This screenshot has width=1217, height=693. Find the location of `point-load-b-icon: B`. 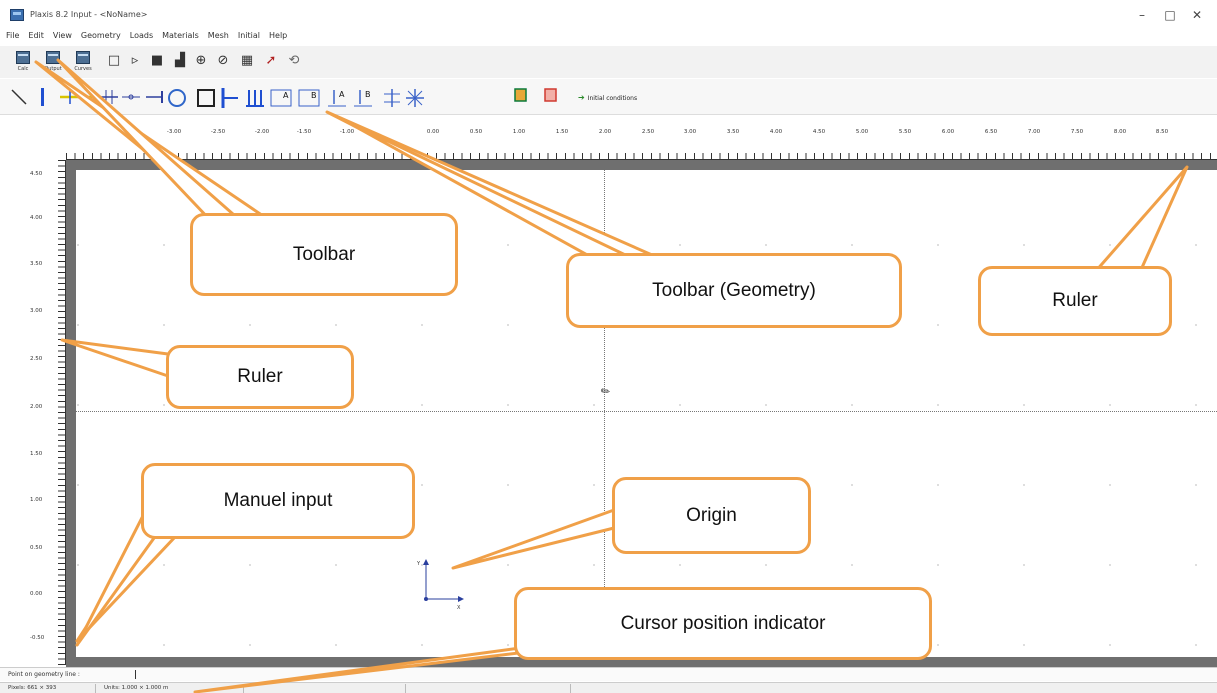

point-load-b-icon: B is located at coordinates (364, 98).